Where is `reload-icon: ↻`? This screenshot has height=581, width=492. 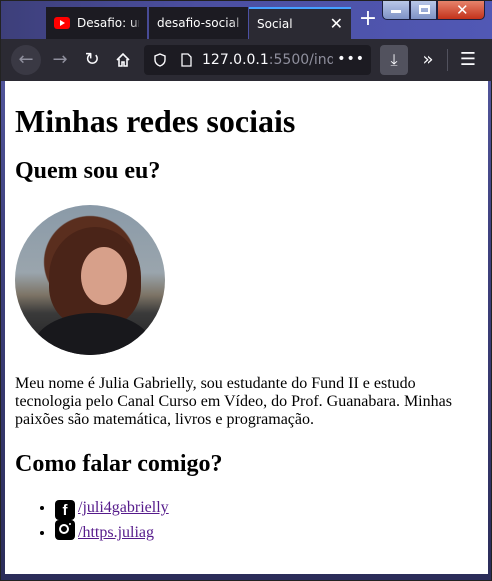
reload-icon: ↻ is located at coordinates (92, 59).